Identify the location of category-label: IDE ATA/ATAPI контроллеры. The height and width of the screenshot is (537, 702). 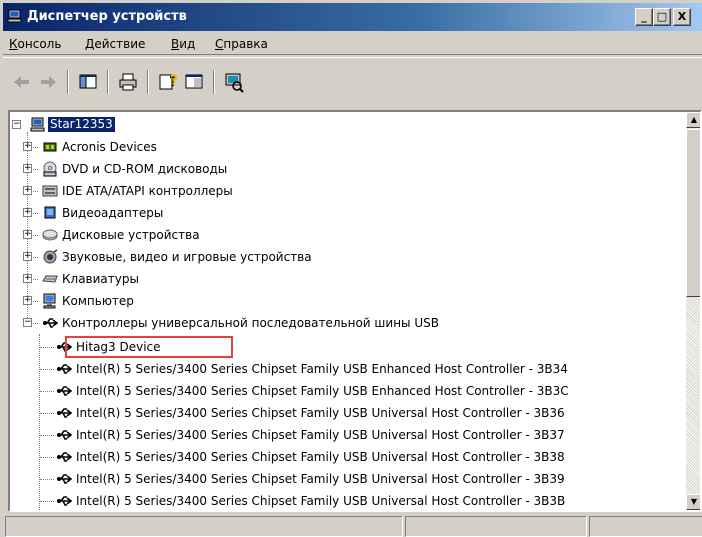
(147, 191).